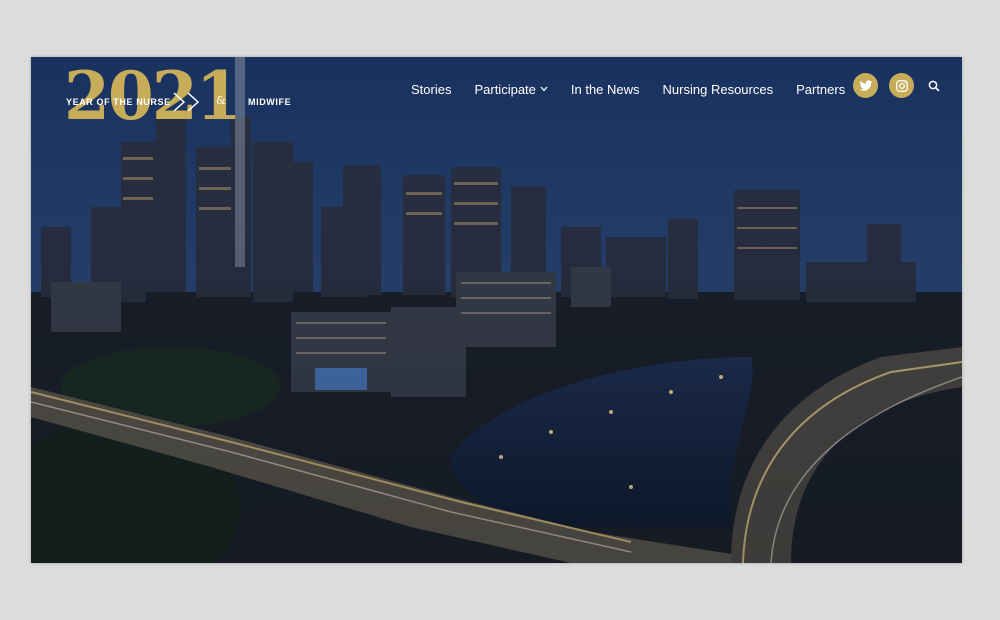  Describe the element at coordinates (153, 96) in the screenshot. I see `logo-year: 2021` at that location.